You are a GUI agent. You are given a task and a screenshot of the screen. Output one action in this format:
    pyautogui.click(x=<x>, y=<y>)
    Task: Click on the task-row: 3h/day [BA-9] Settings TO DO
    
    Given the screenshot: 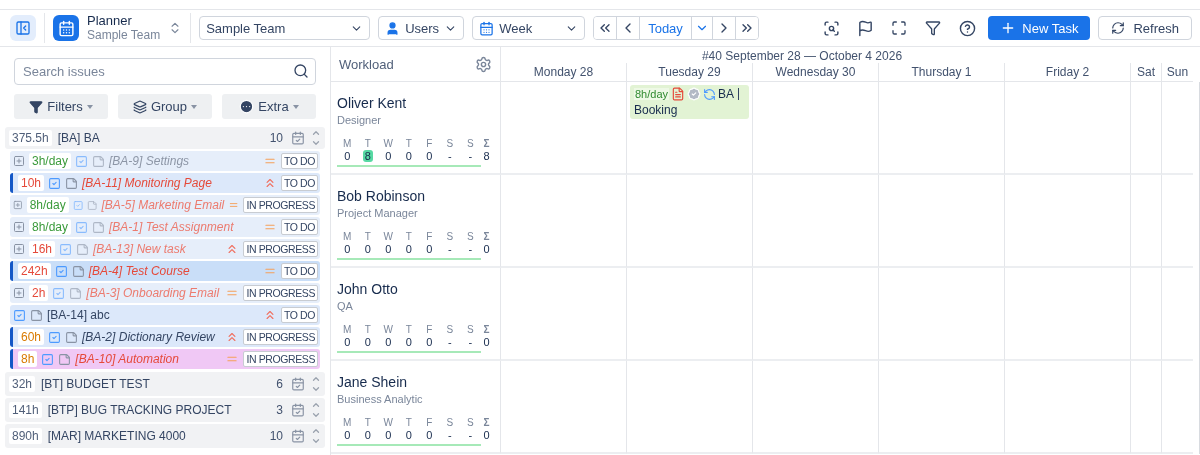 What is the action you would take?
    pyautogui.click(x=165, y=161)
    